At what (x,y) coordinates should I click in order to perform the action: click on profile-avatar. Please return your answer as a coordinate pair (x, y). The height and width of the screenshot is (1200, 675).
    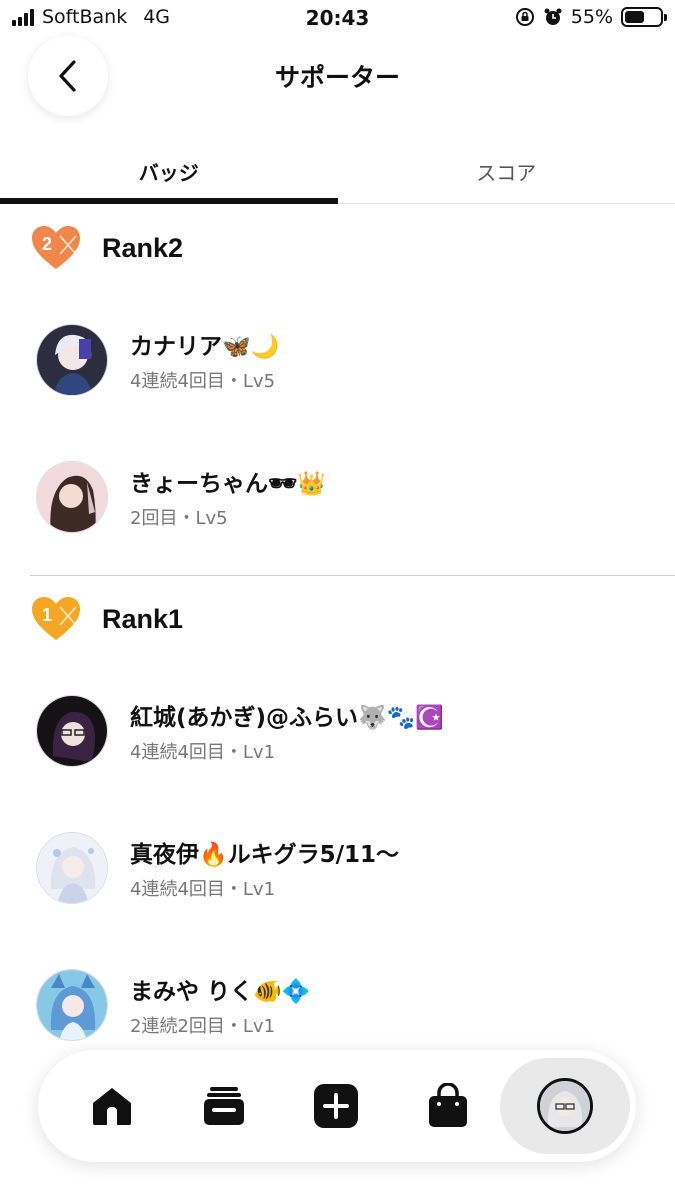
    Looking at the image, I should click on (565, 1106).